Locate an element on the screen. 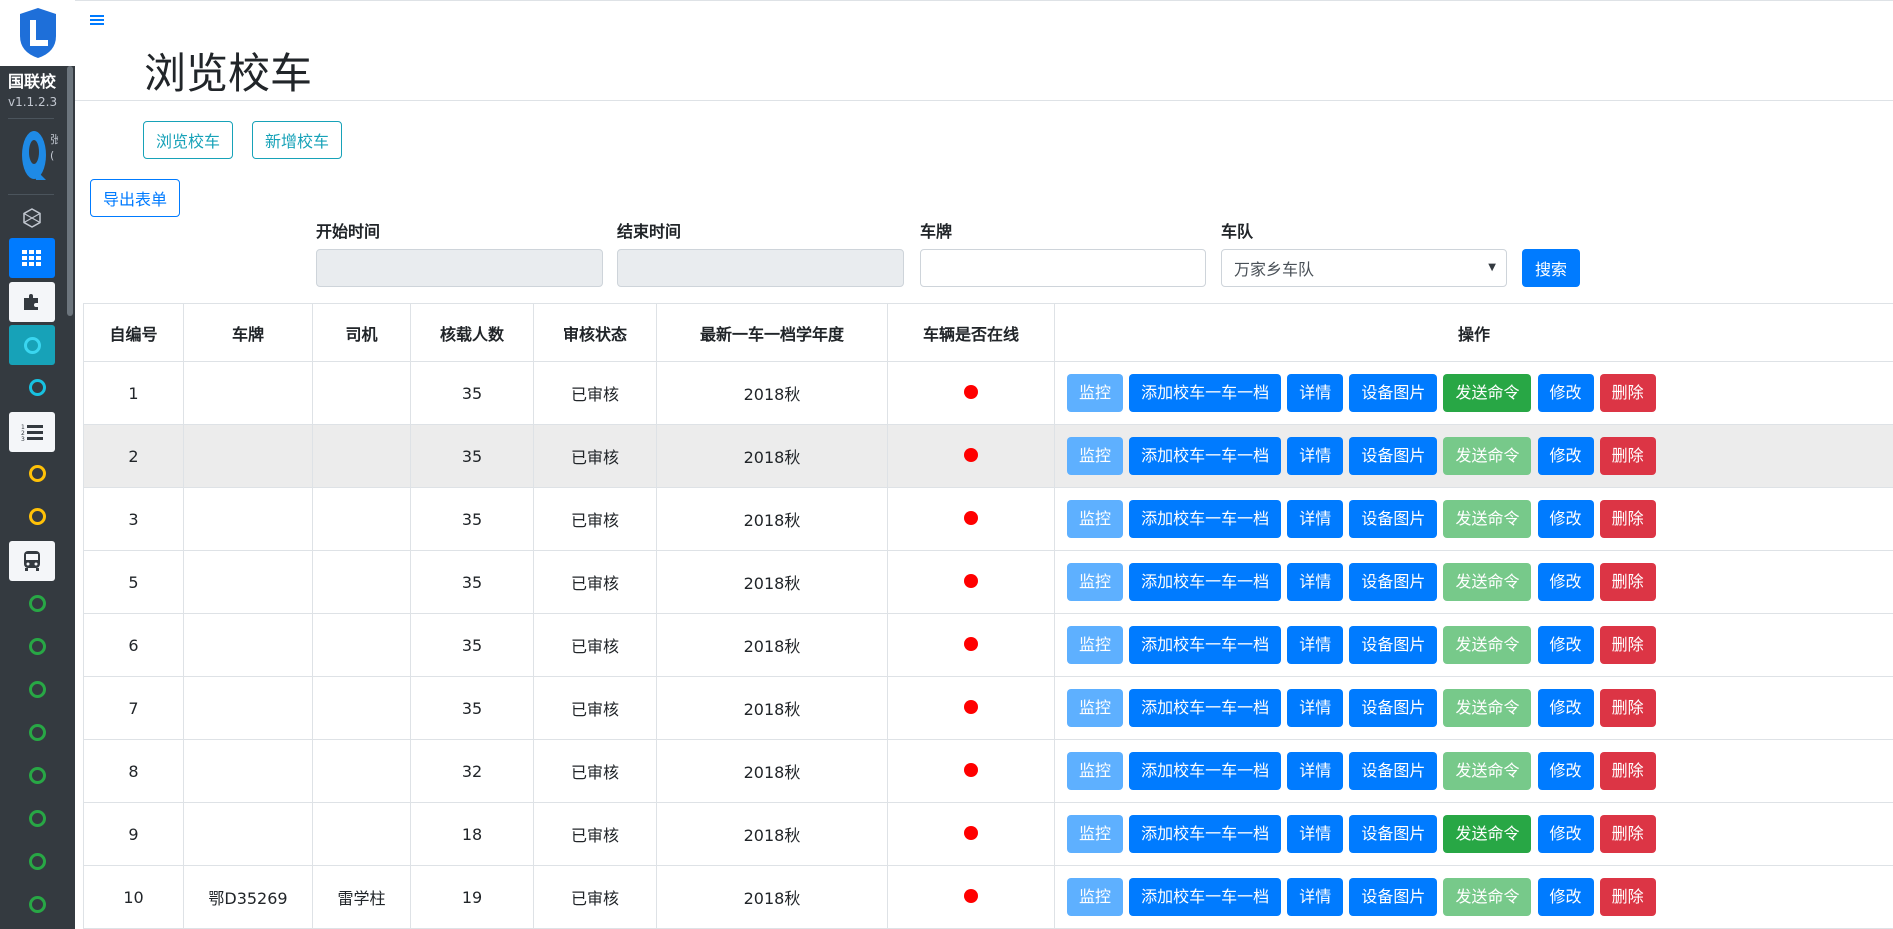  sidebar-item-grid is located at coordinates (32, 258).